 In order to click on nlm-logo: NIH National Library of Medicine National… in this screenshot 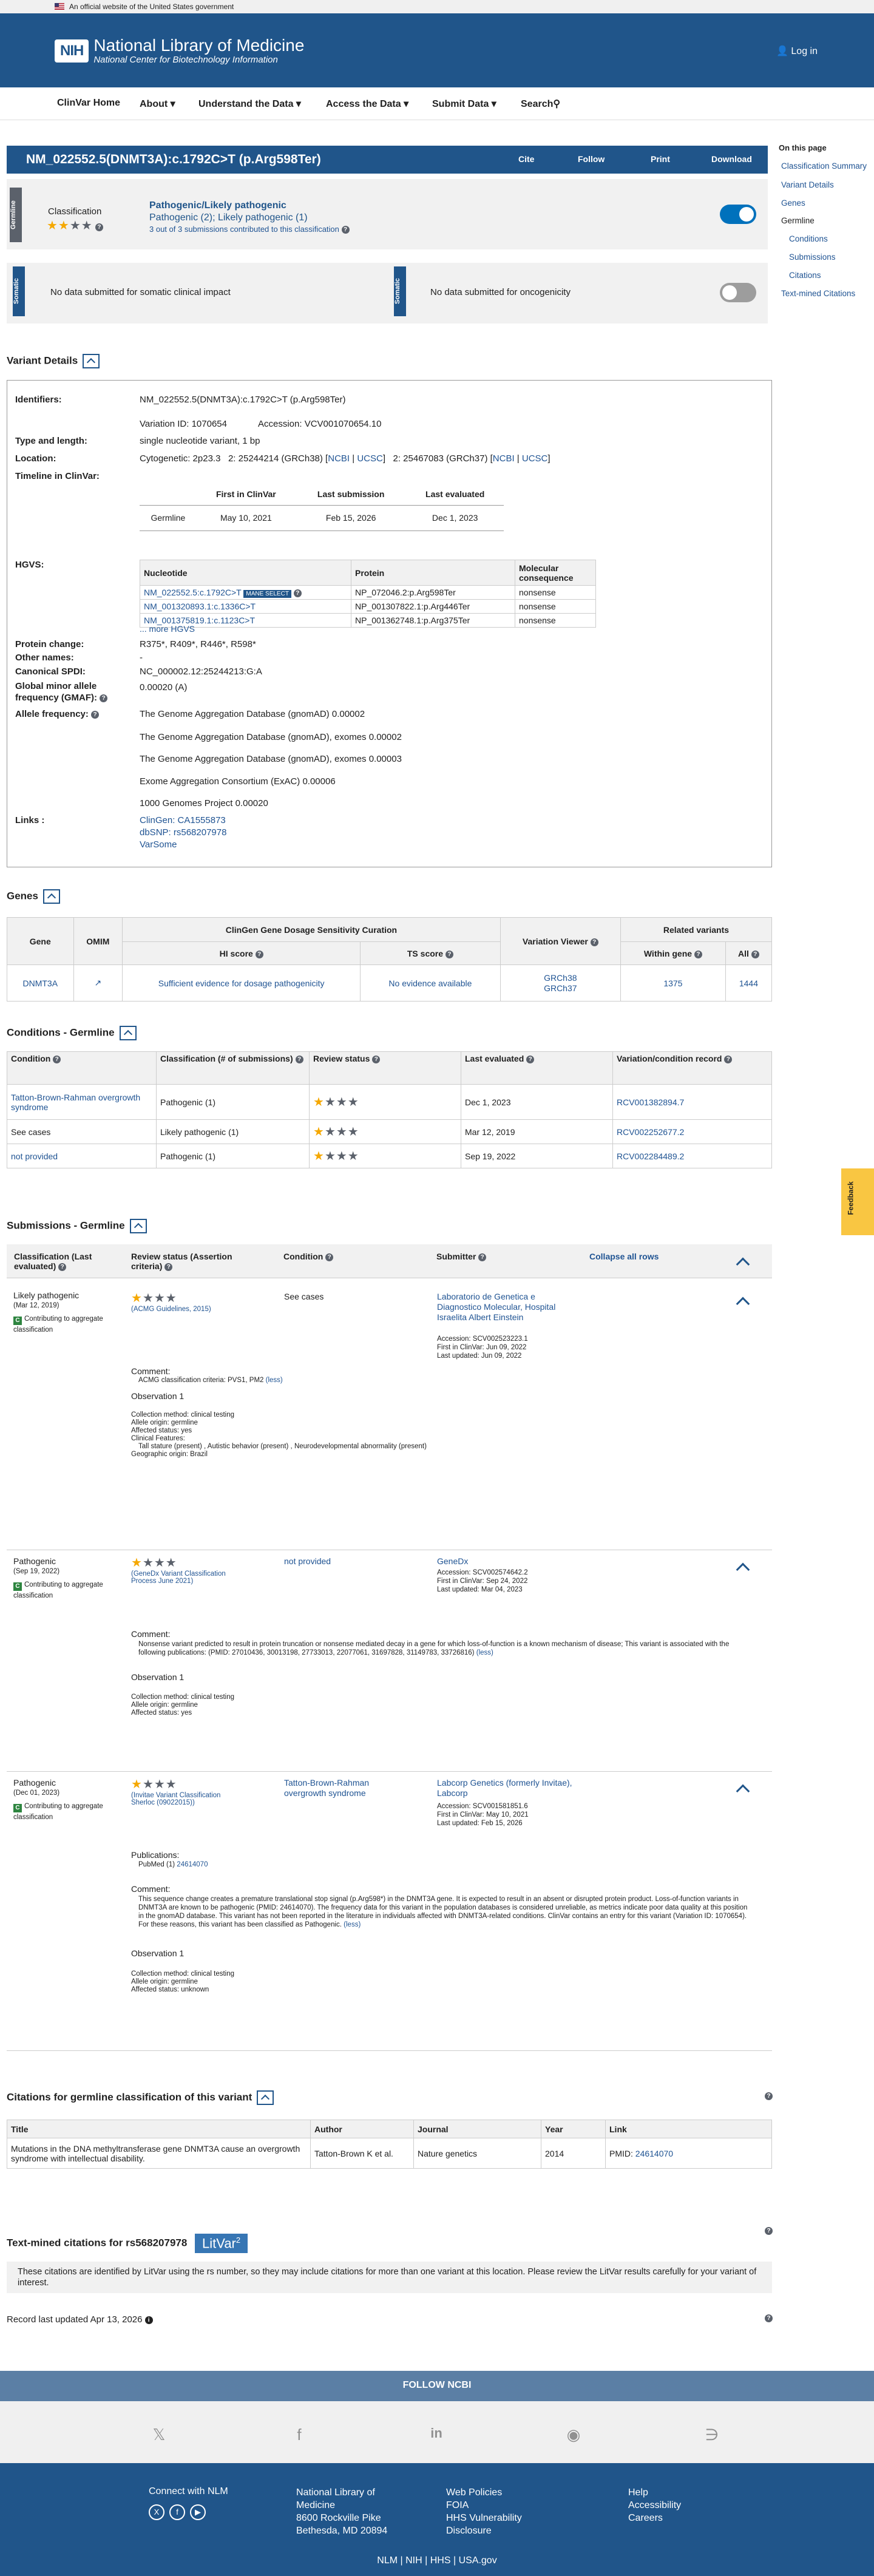, I will do `click(179, 51)`.